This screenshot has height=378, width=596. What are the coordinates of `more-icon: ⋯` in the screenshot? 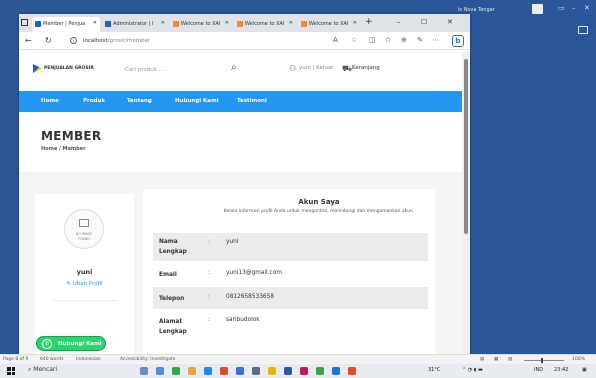 It's located at (435, 40).